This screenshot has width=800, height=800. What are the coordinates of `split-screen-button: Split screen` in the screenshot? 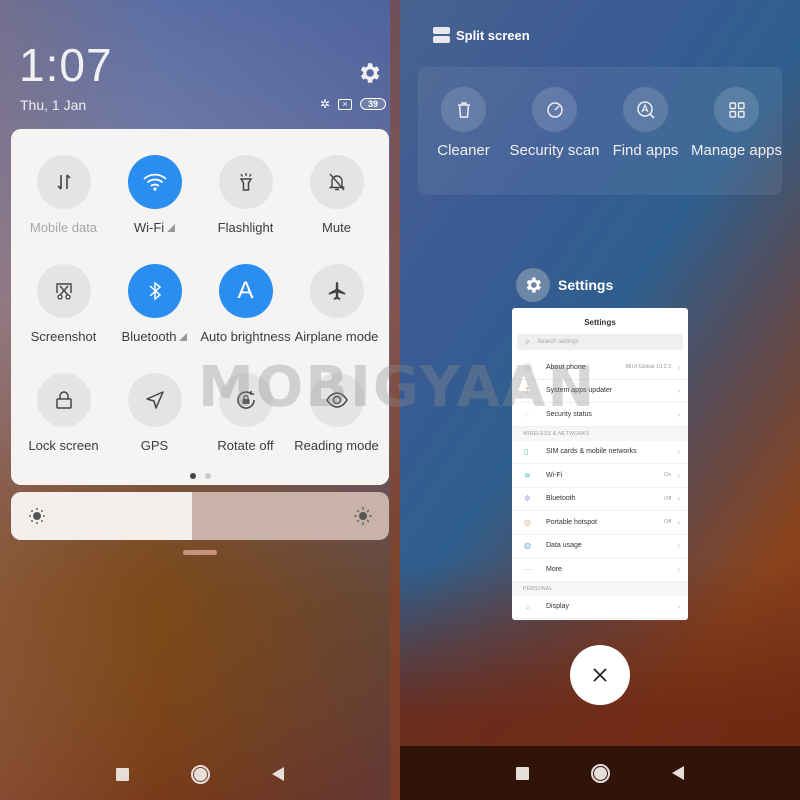 It's located at (481, 35).